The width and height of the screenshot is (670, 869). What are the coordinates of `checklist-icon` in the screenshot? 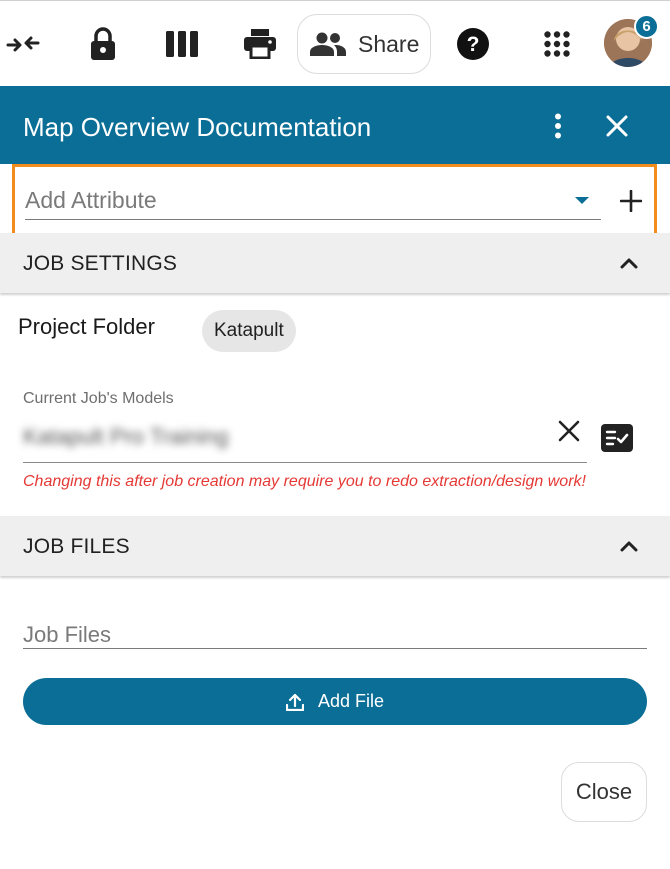 It's located at (617, 438).